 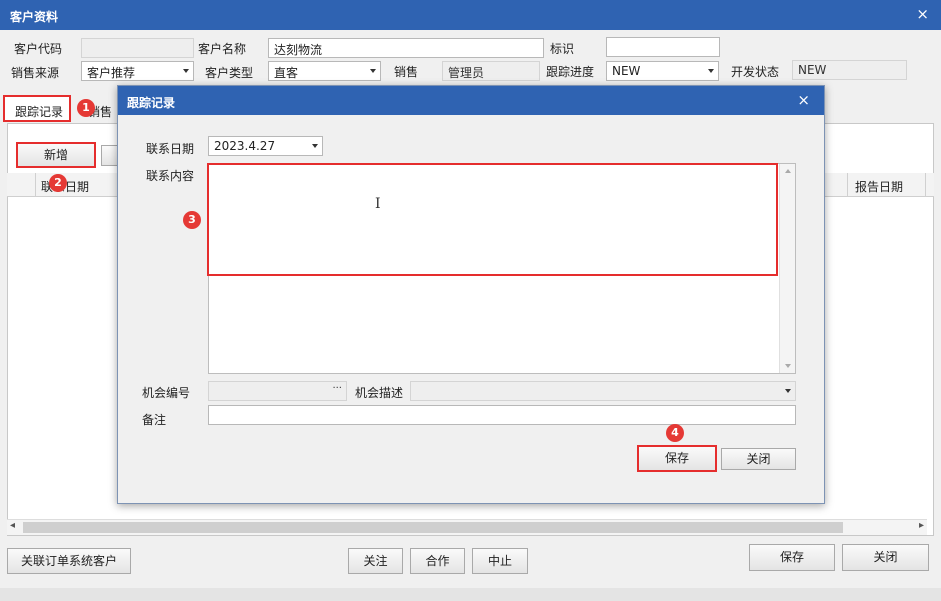 What do you see at coordinates (433, 527) in the screenshot?
I see `scroll-thumb` at bounding box center [433, 527].